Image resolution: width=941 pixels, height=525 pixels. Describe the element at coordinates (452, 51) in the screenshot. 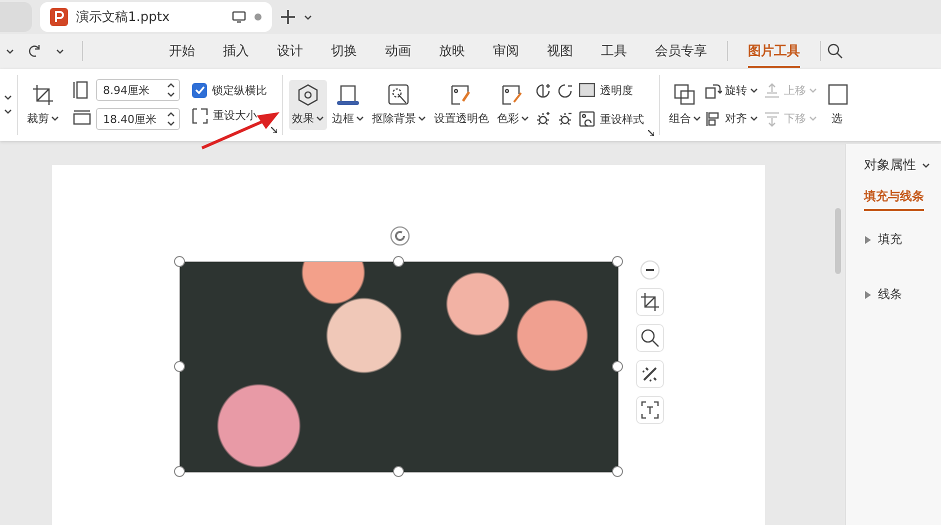

I see `menu-tab: 放映` at that location.